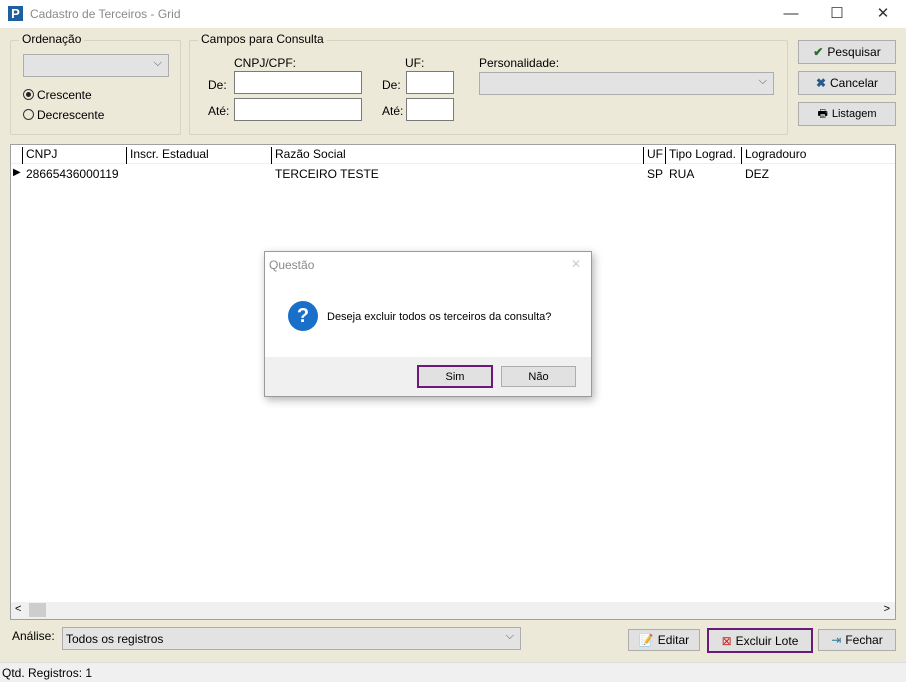 This screenshot has height=682, width=906. I want to click on personalidade-combo: ⌵, so click(626, 83).